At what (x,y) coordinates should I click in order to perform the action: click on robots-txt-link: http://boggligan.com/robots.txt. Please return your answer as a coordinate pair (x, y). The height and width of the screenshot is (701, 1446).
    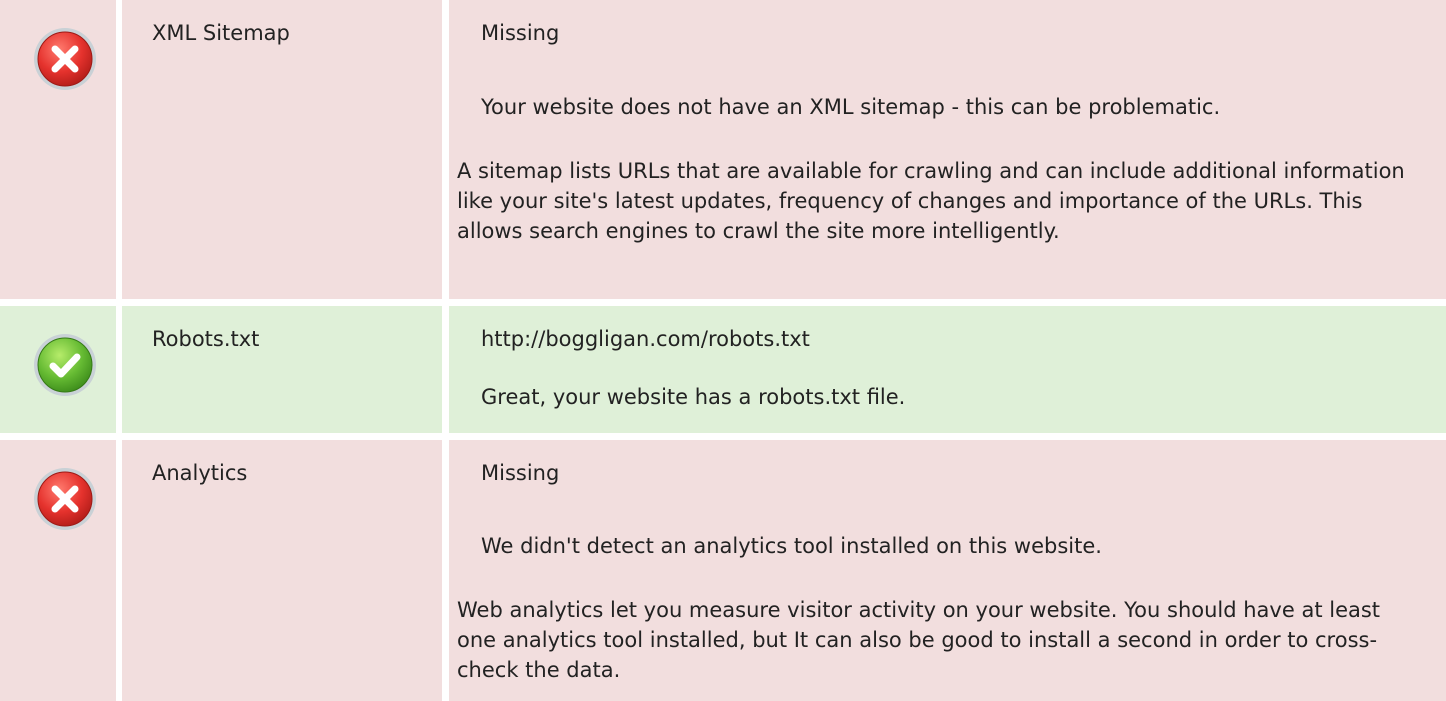
    Looking at the image, I should click on (645, 339).